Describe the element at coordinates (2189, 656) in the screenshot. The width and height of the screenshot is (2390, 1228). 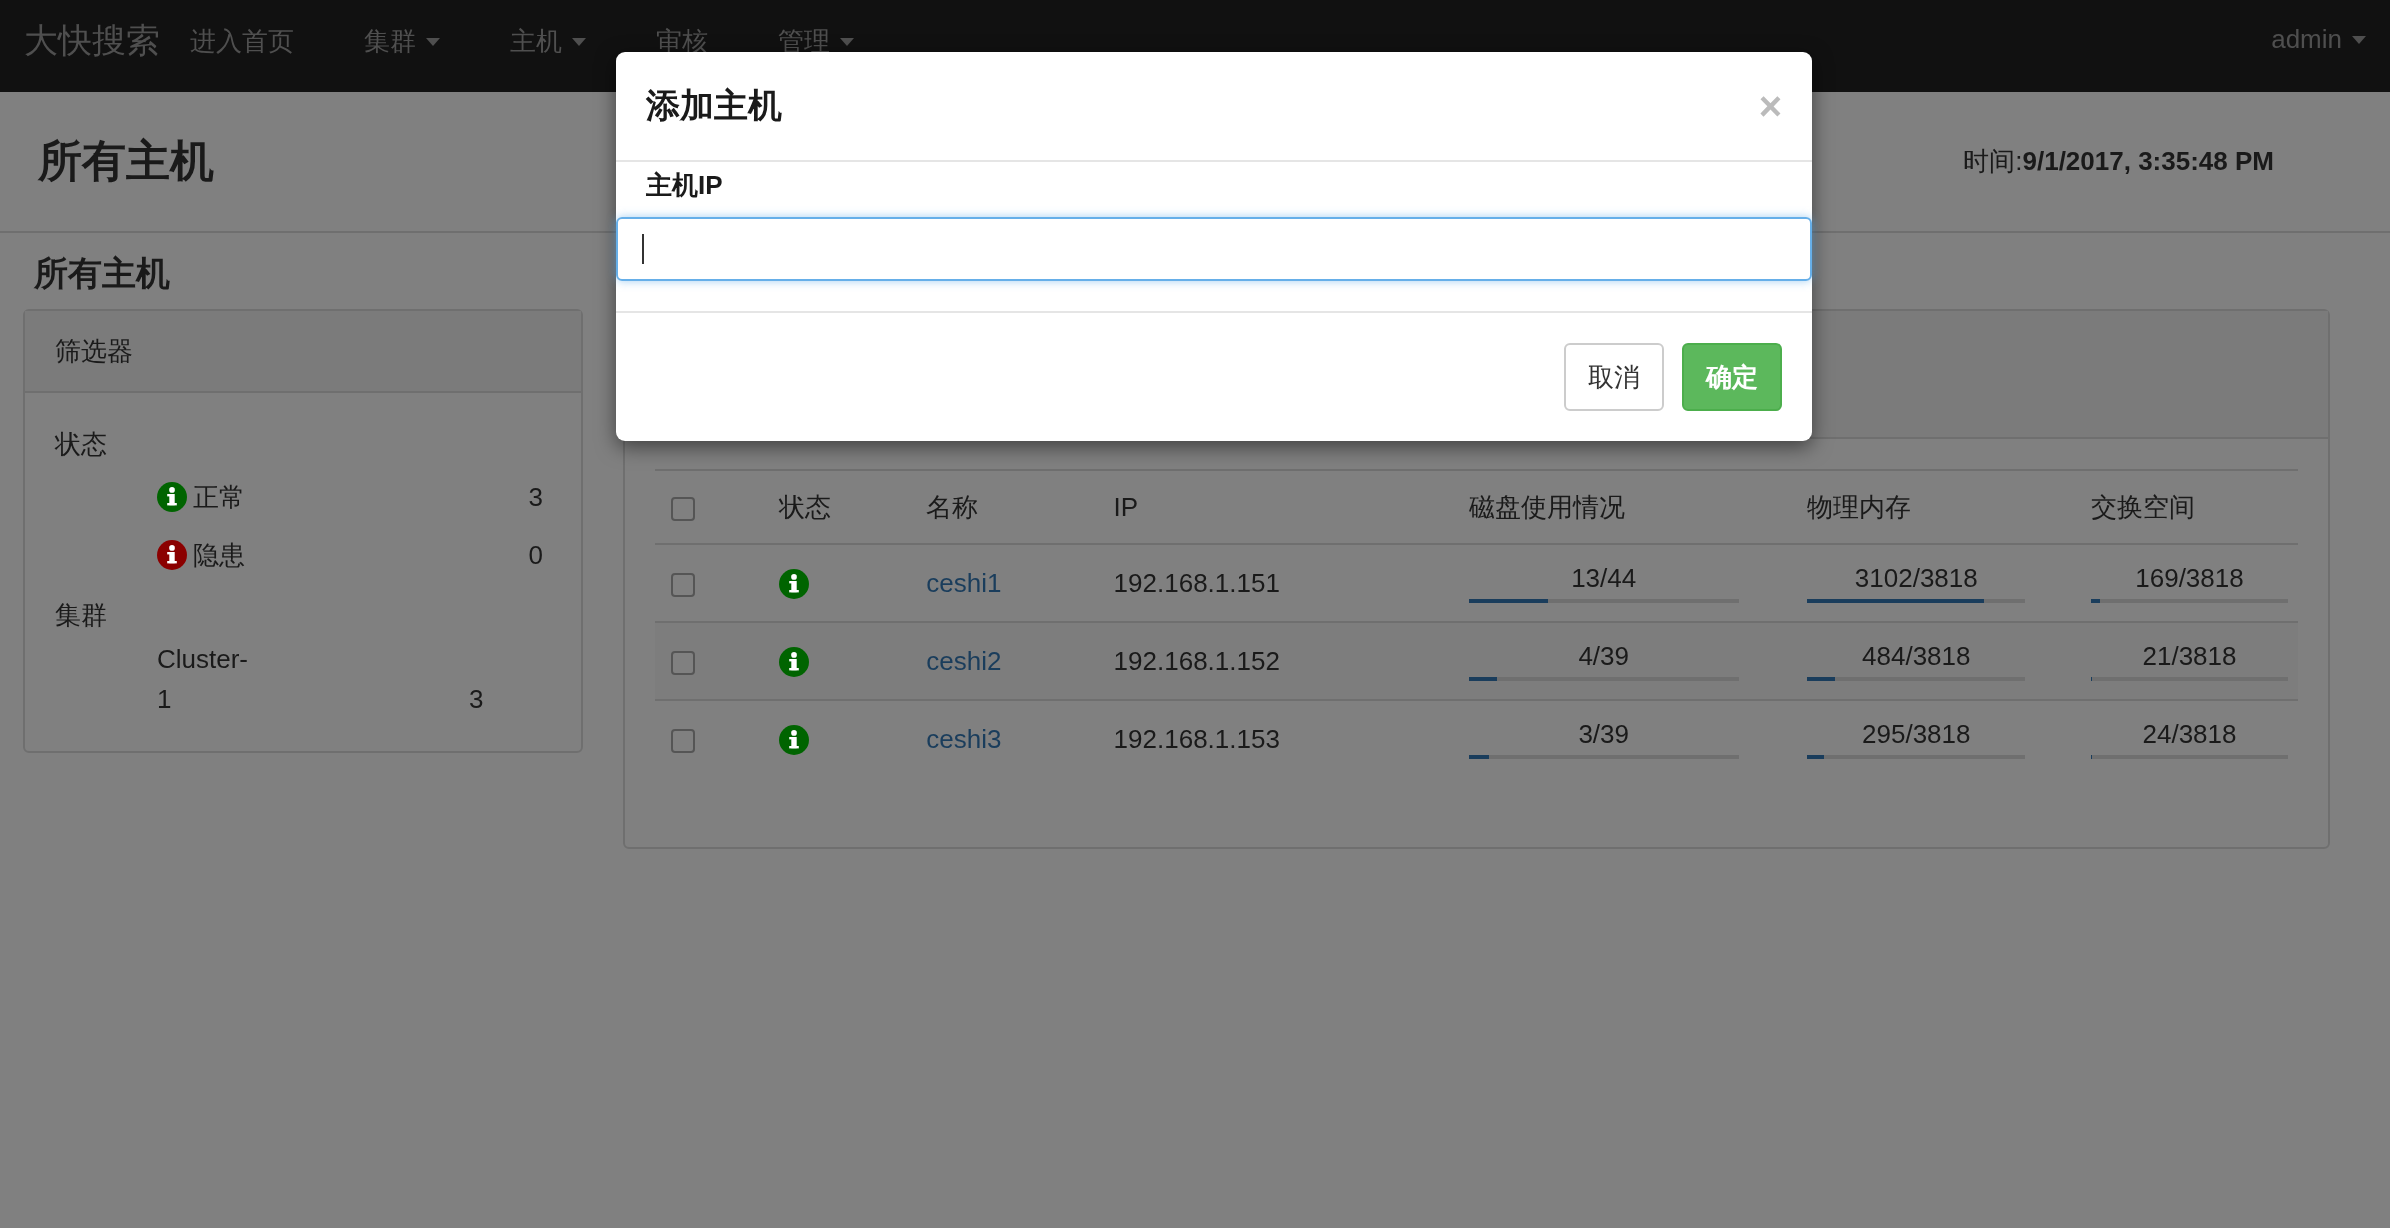
I see `usage-reading: 21/3818` at that location.